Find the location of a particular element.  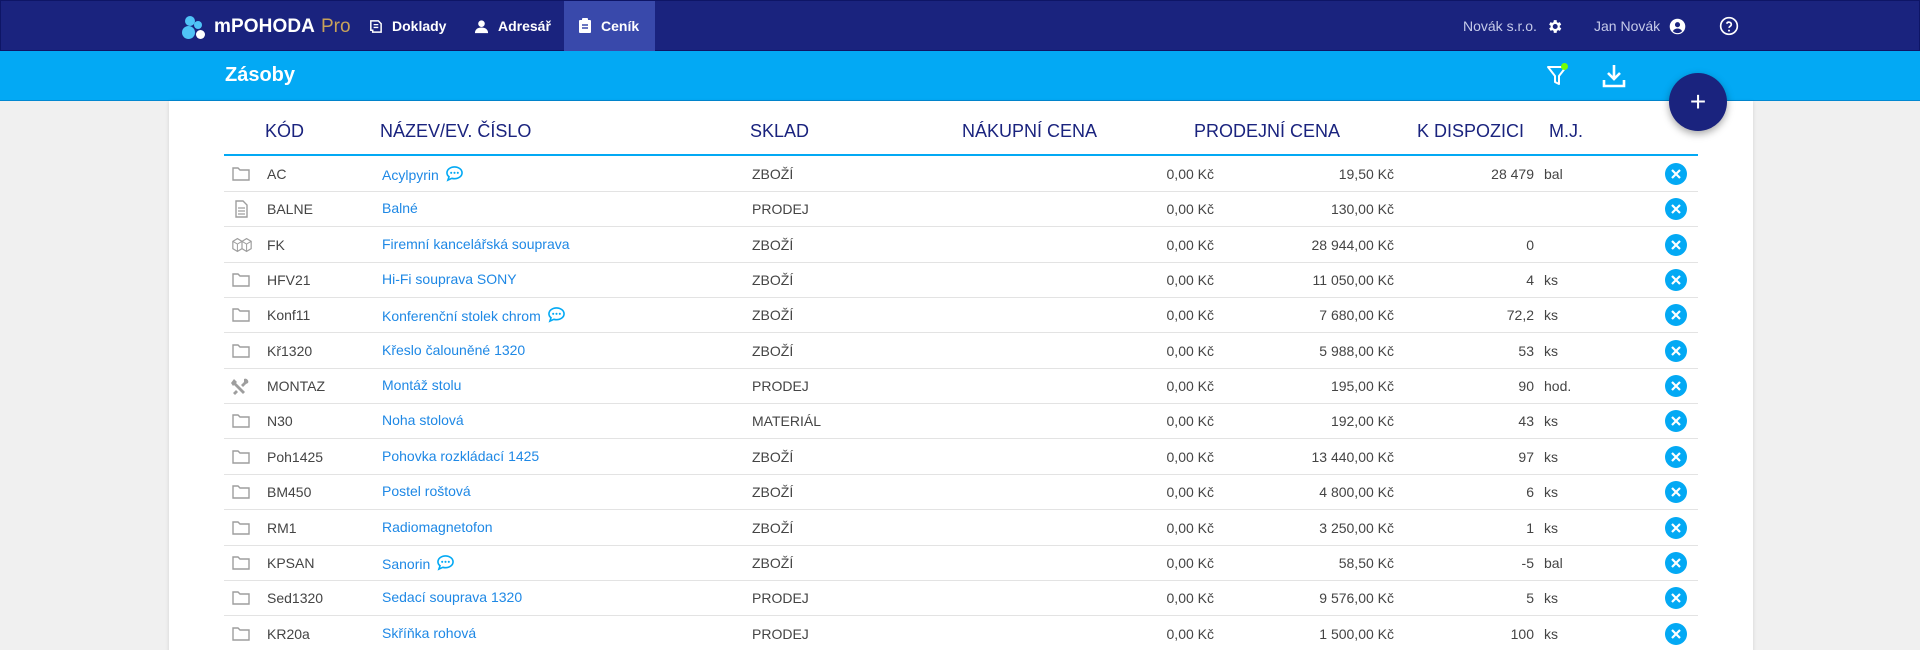

cell-sale-price: 19,50 Kč is located at coordinates (1366, 174).